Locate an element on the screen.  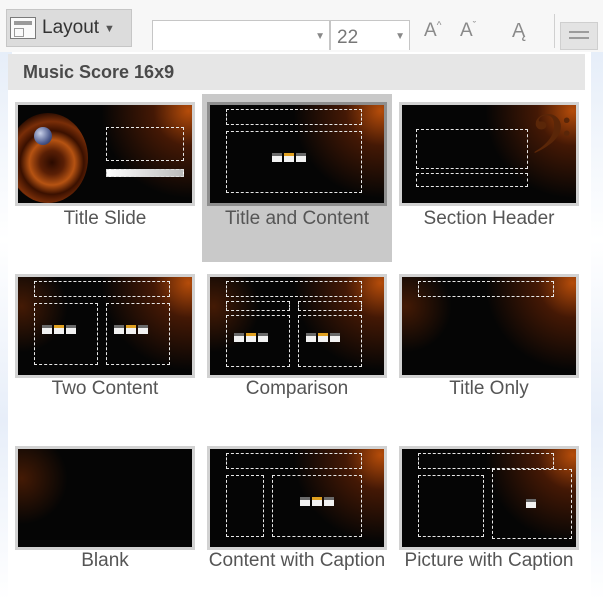
layout-tile-label: Picture with Caption is located at coordinates (489, 560).